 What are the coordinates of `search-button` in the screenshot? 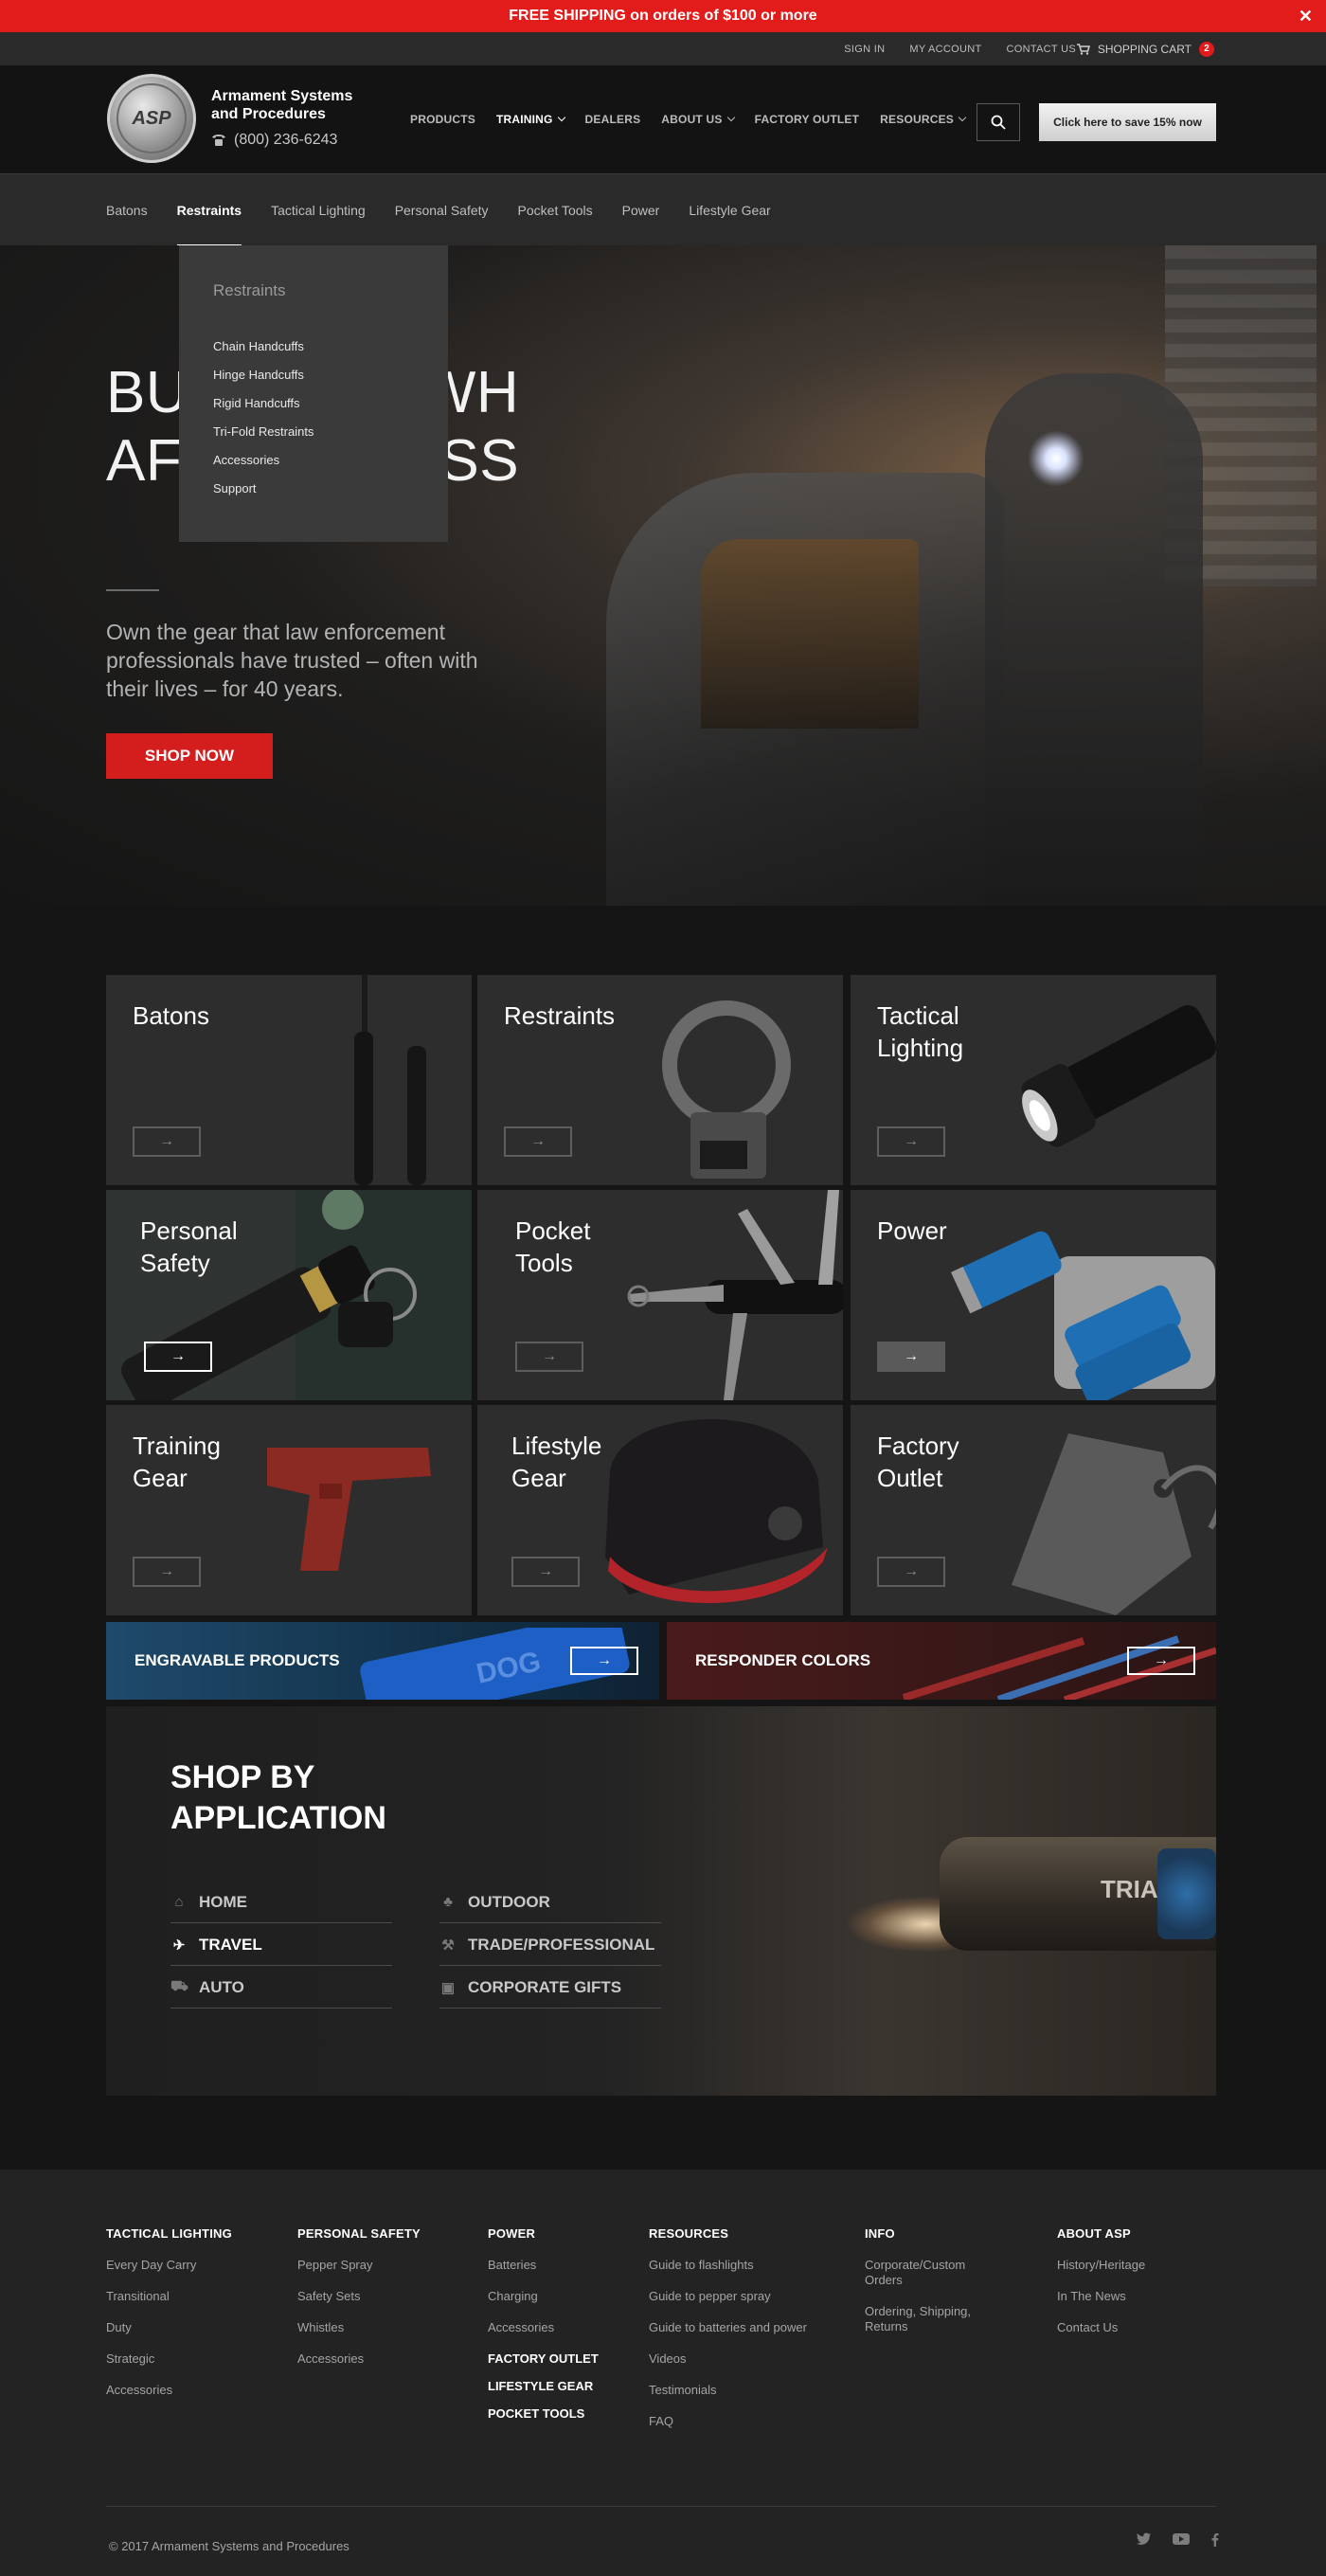 It's located at (999, 122).